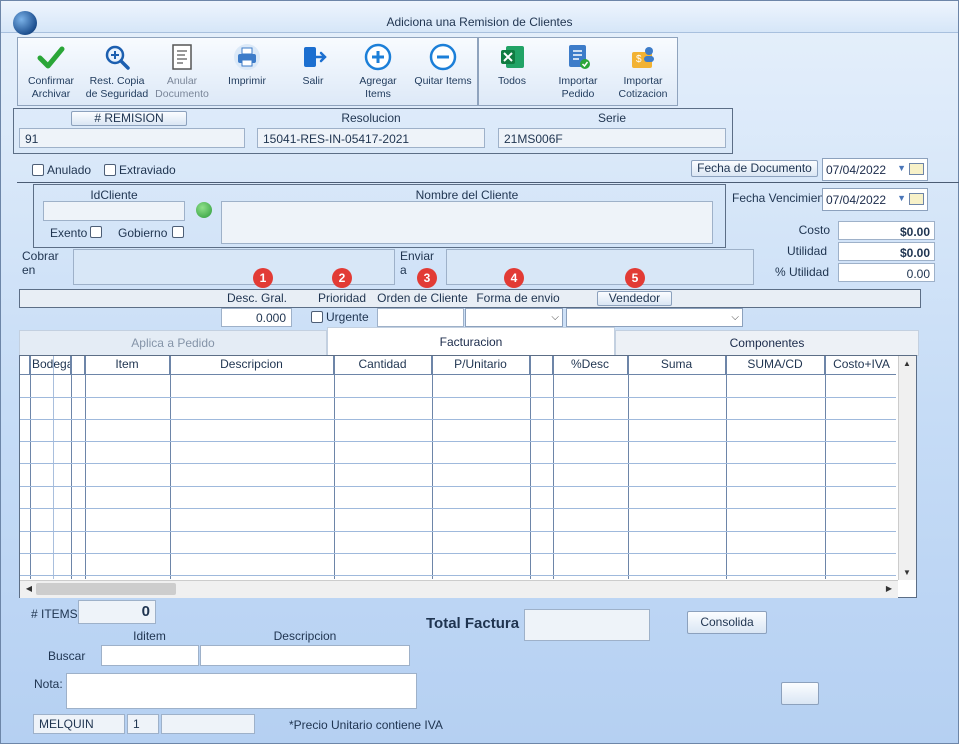  What do you see at coordinates (886, 230) in the screenshot?
I see `costo-value: $0.00` at bounding box center [886, 230].